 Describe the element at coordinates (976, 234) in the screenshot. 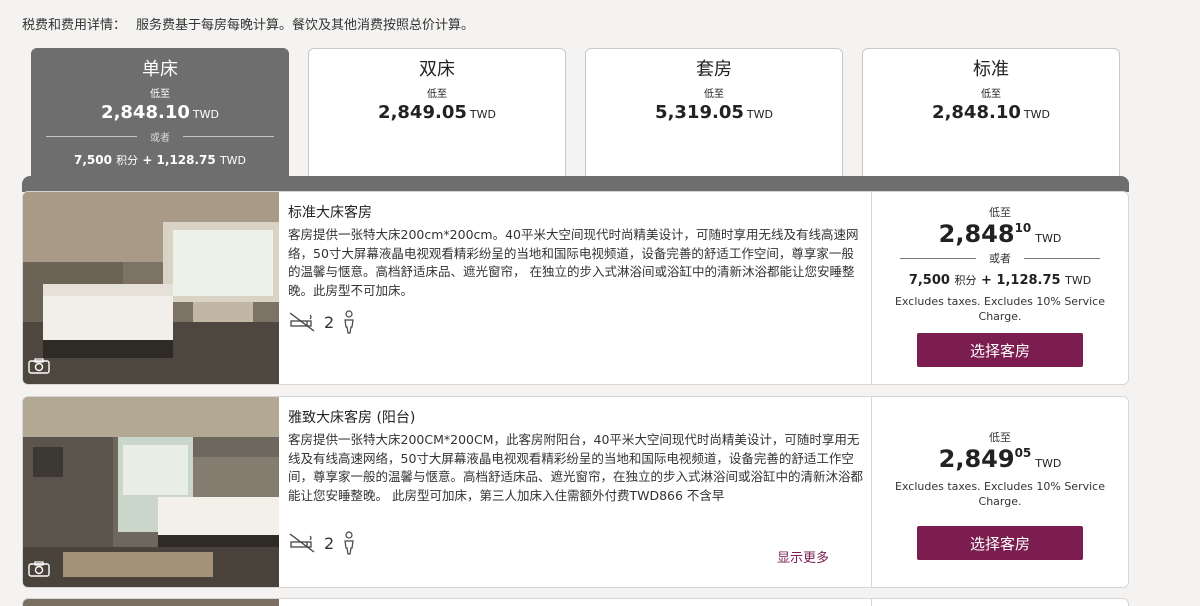

I see `price-main: 2,848` at that location.